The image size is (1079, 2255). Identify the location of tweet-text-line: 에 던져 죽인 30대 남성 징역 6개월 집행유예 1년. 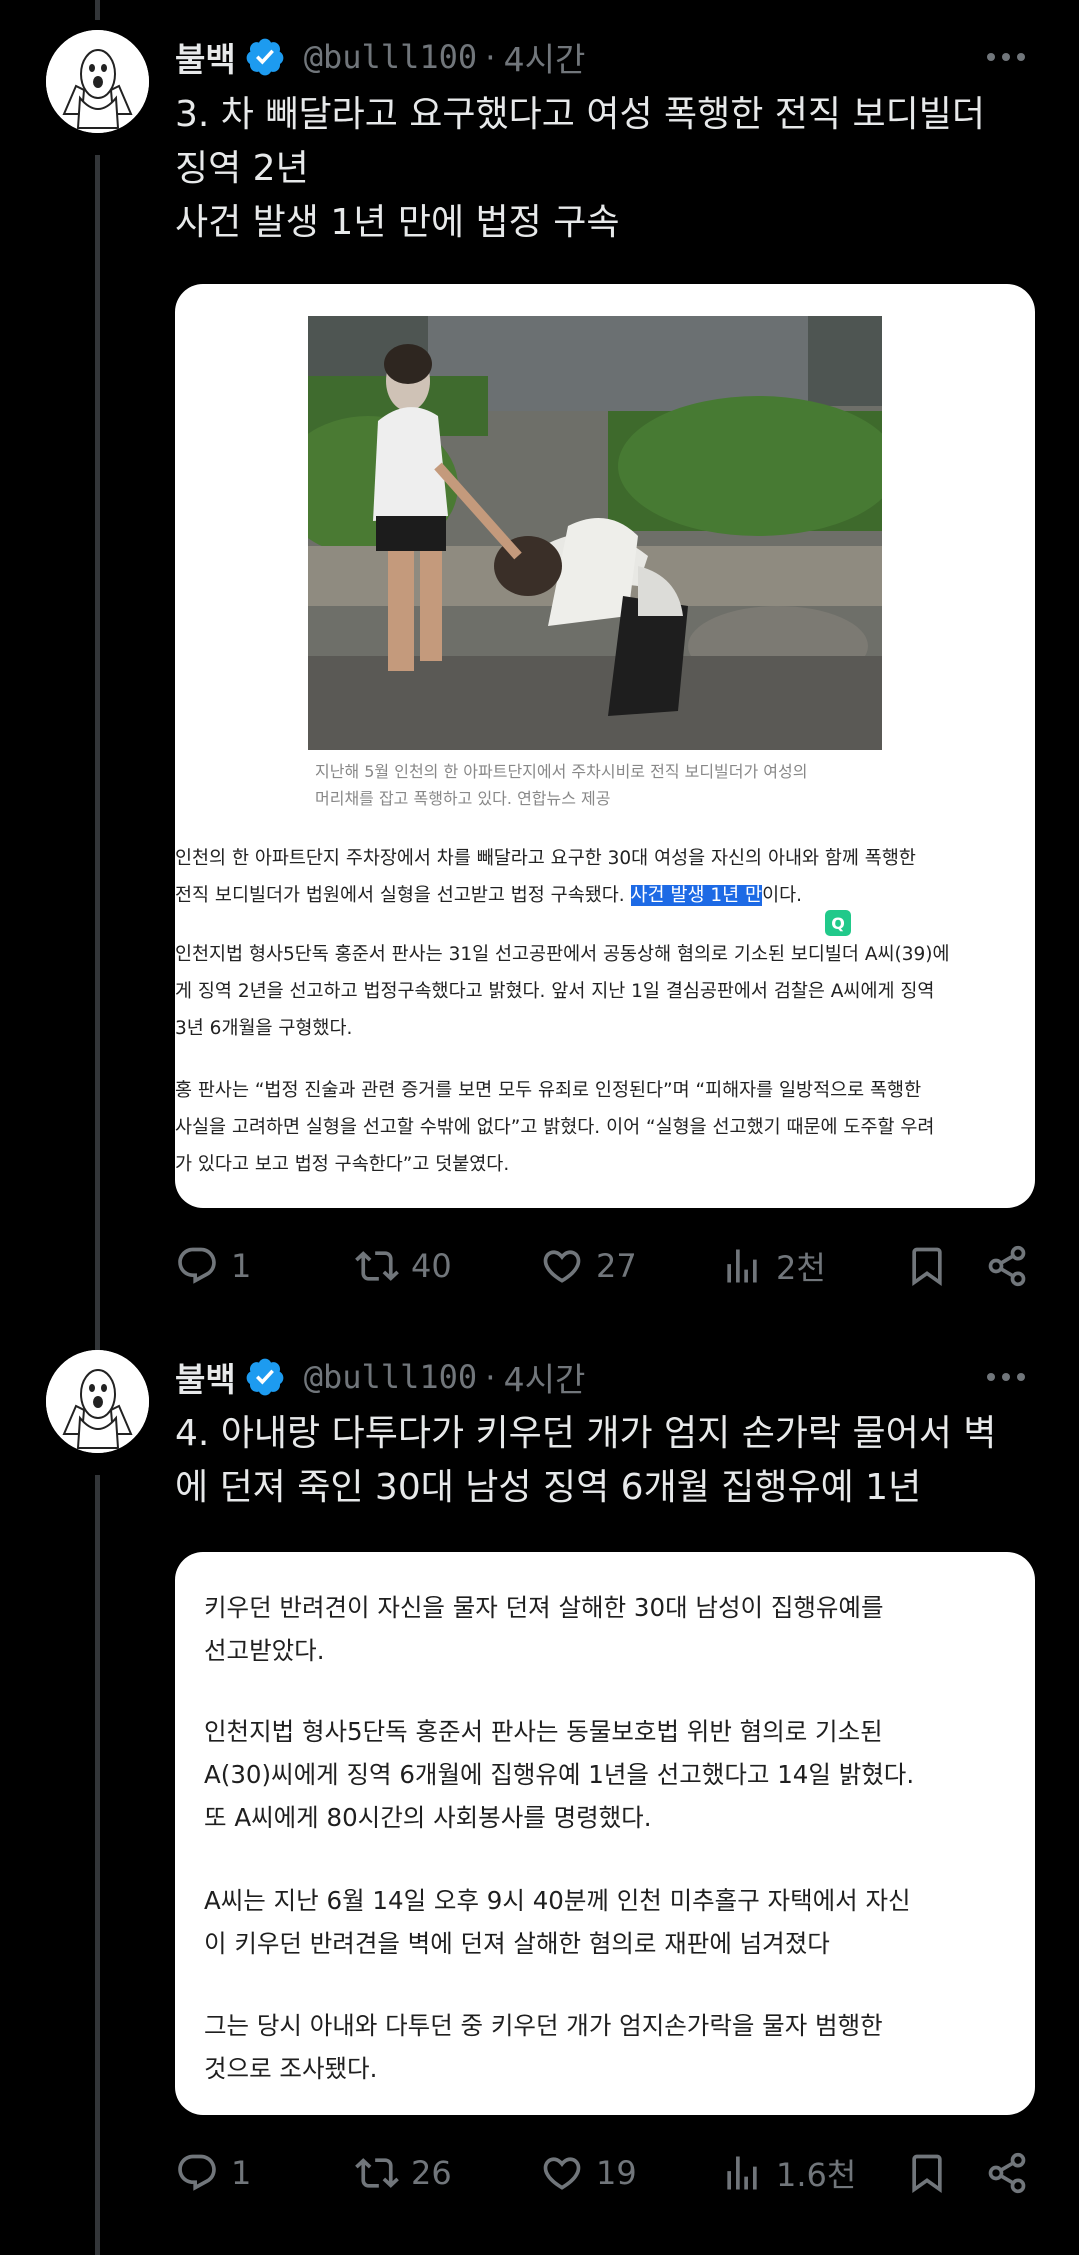
(548, 1487).